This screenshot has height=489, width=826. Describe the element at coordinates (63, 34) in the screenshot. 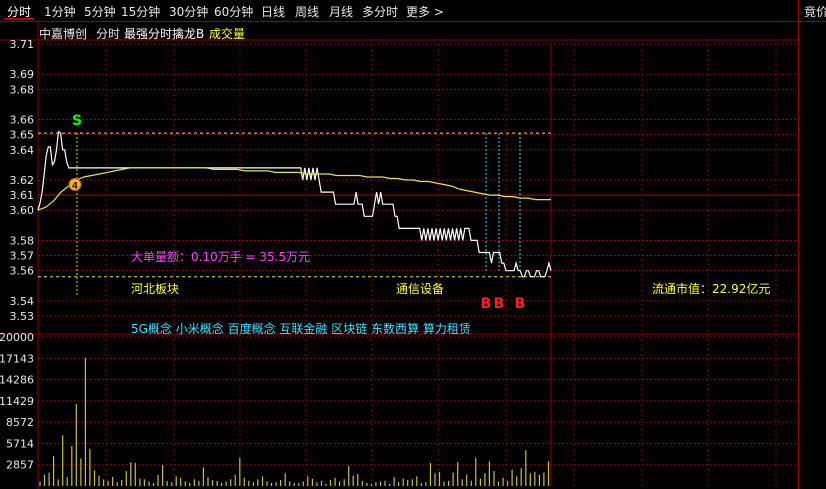

I see `stock-name: 中嘉博创` at that location.